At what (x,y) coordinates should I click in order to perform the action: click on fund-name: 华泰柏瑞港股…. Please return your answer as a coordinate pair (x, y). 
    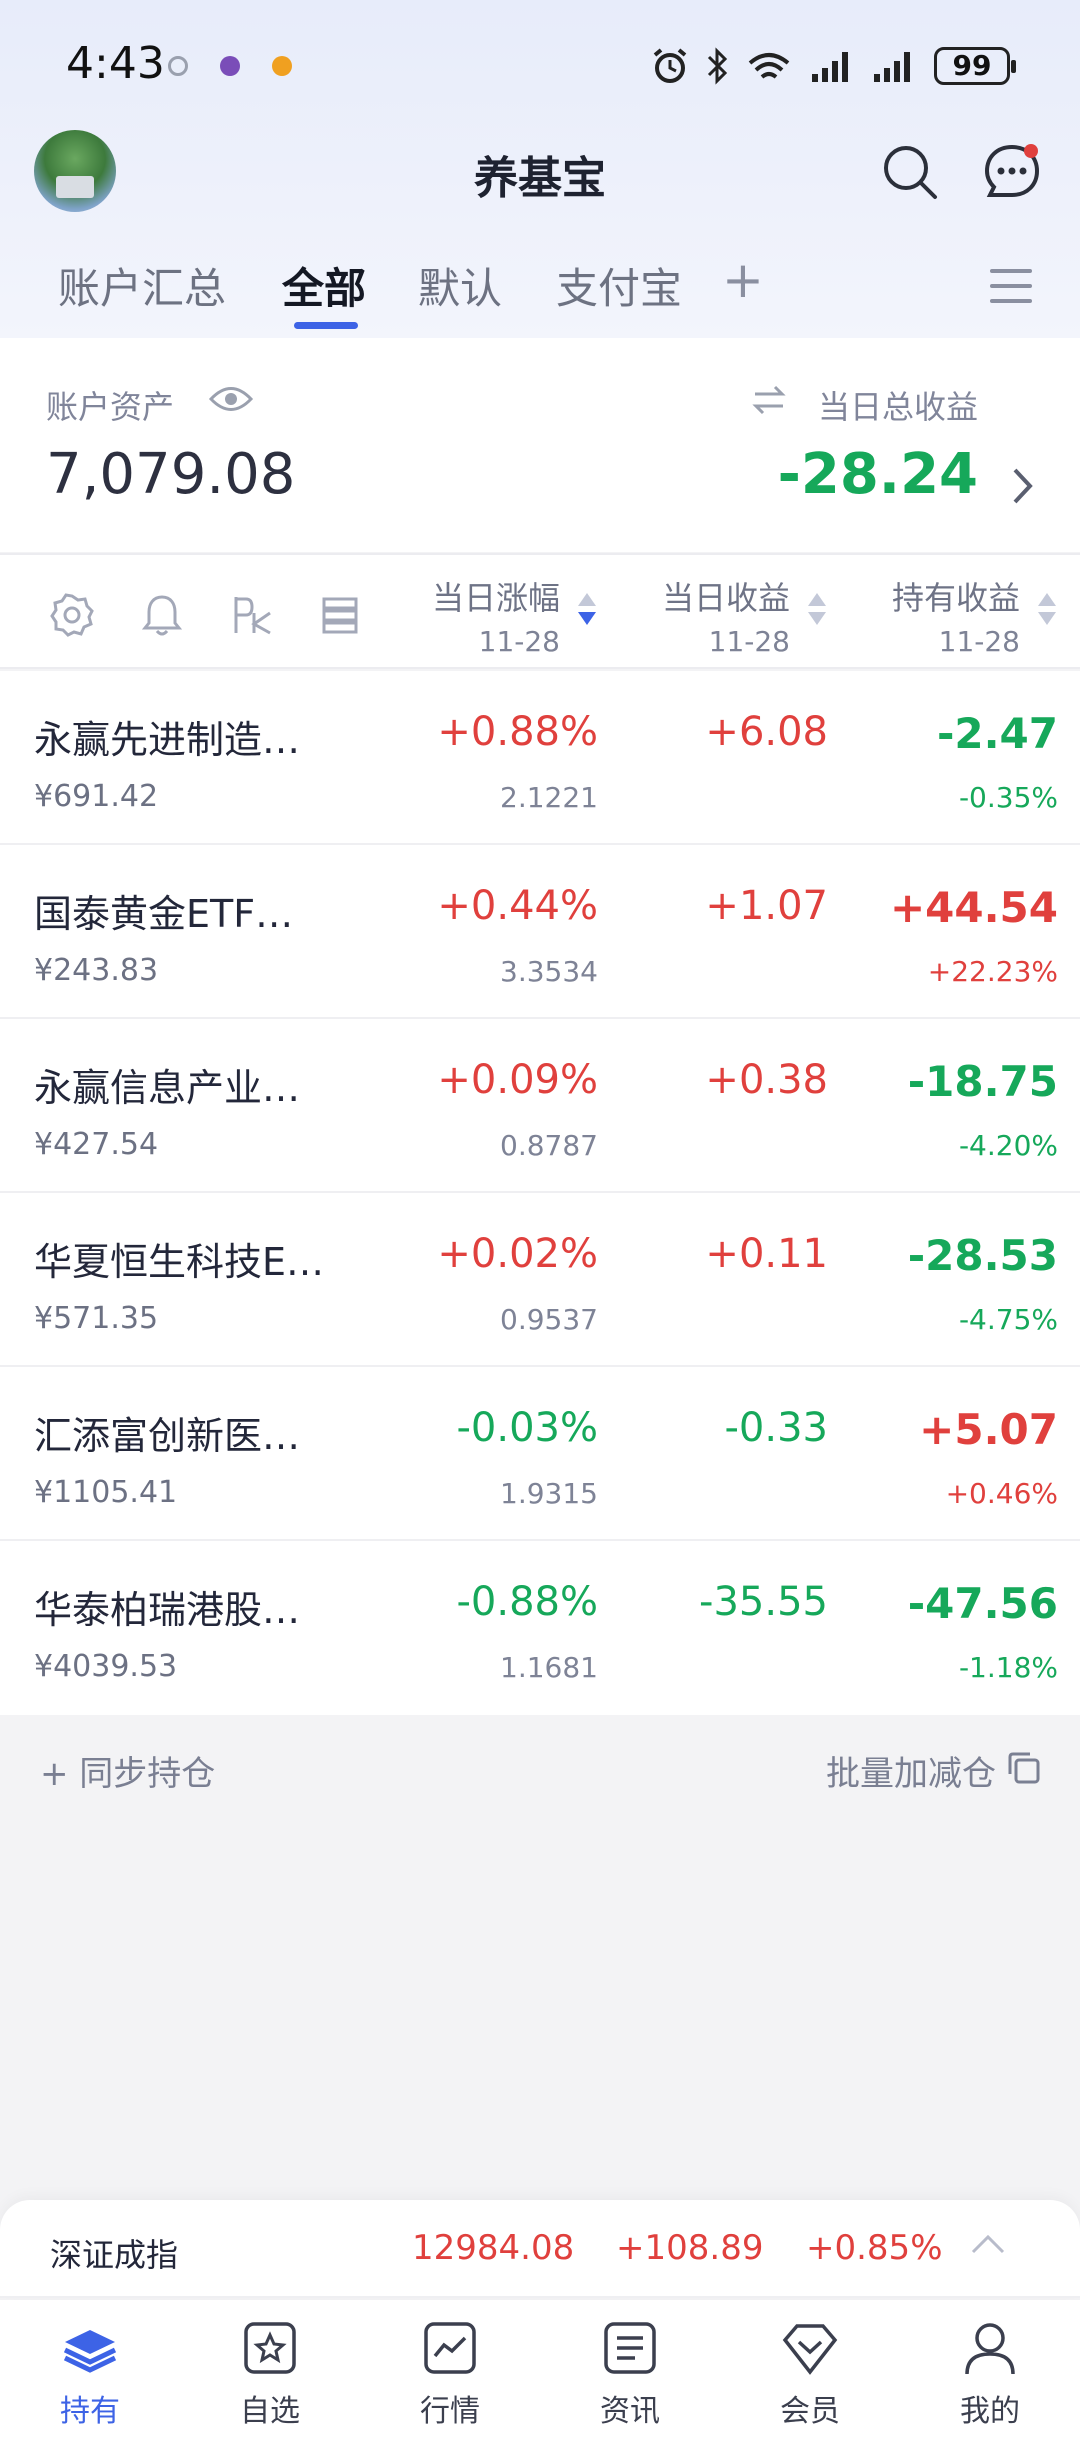
    Looking at the image, I should click on (167, 1610).